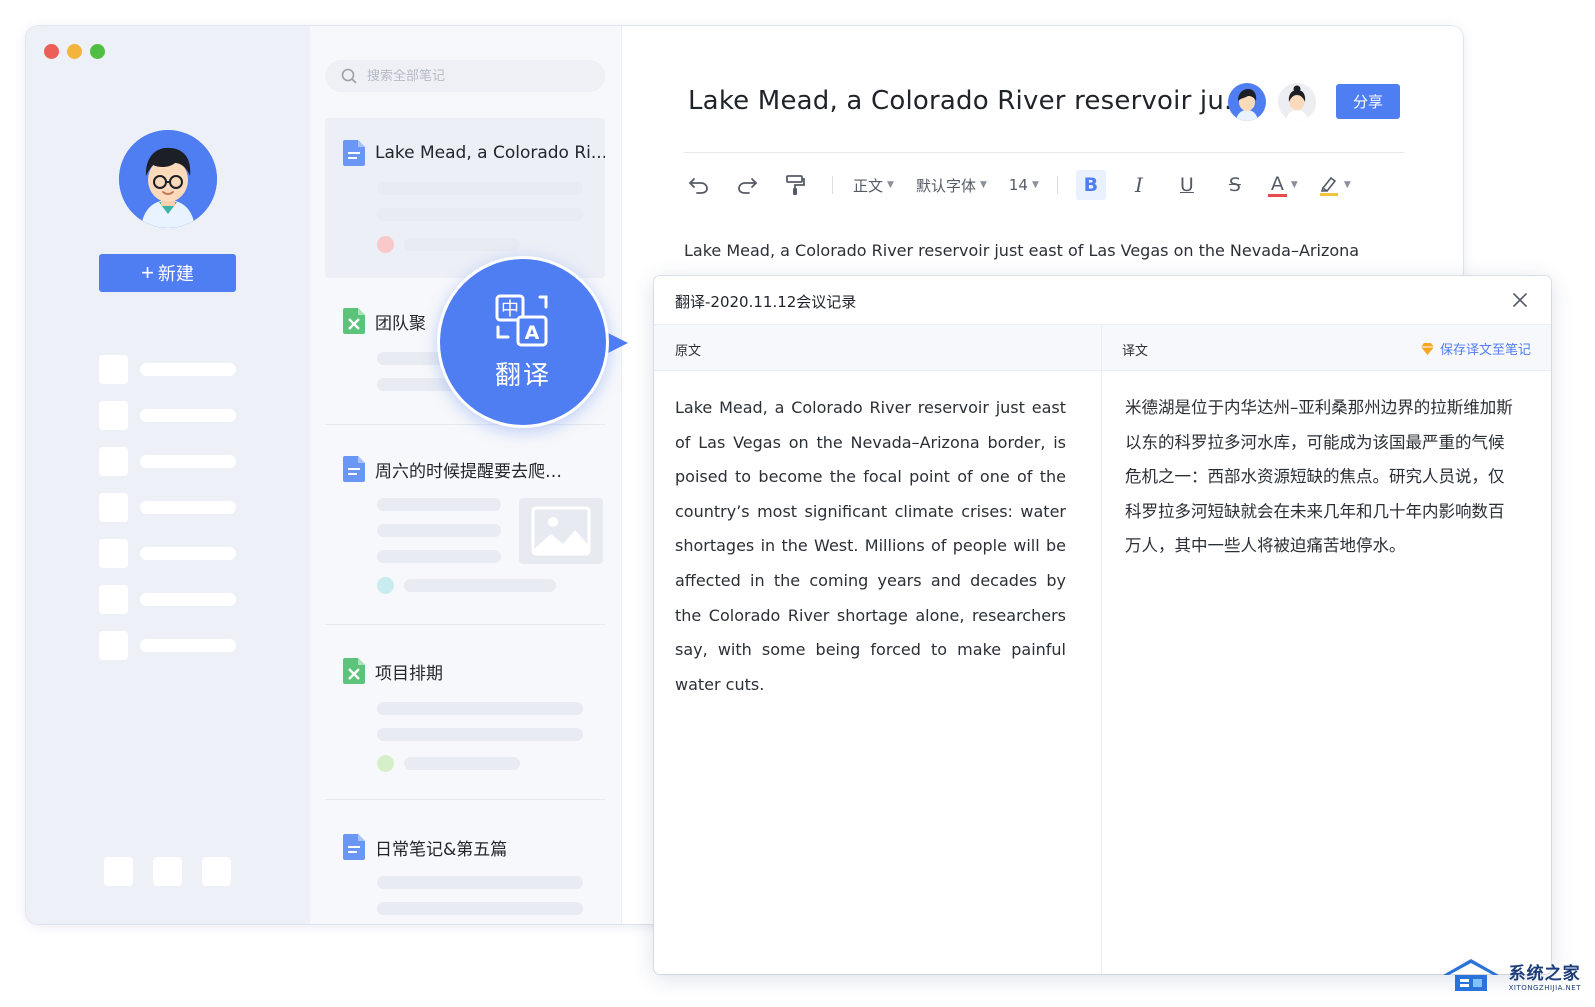 Image resolution: width=1595 pixels, height=1007 pixels. What do you see at coordinates (409, 673) in the screenshot?
I see `note-title: 项目排期` at bounding box center [409, 673].